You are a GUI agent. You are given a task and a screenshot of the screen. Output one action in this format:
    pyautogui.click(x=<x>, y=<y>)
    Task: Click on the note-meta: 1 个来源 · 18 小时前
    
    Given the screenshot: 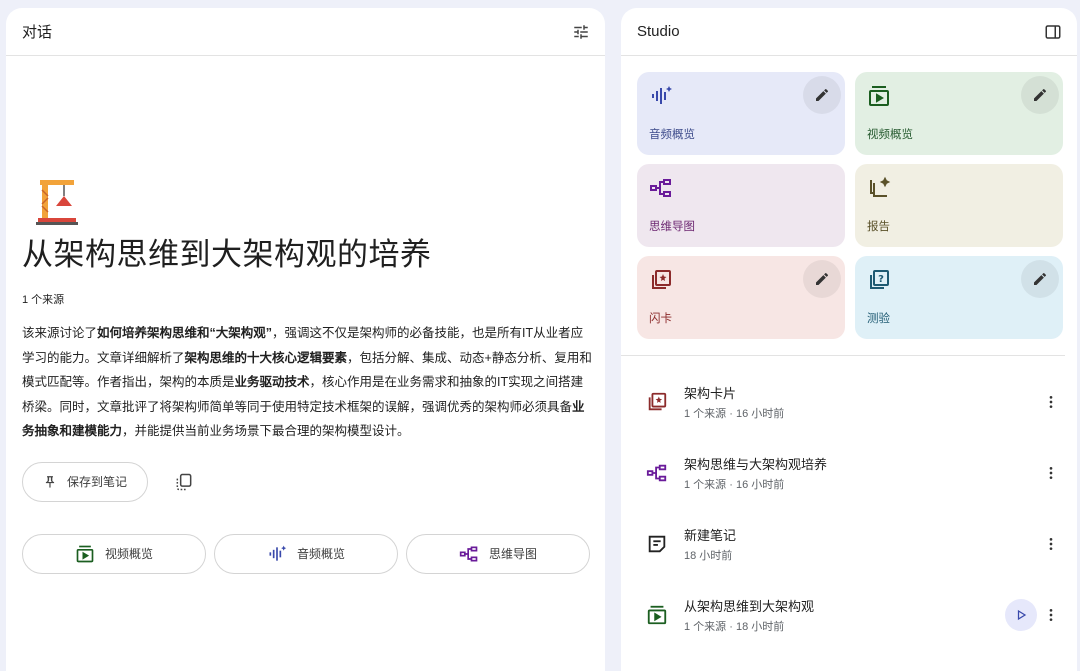 What is the action you would take?
    pyautogui.click(x=734, y=626)
    